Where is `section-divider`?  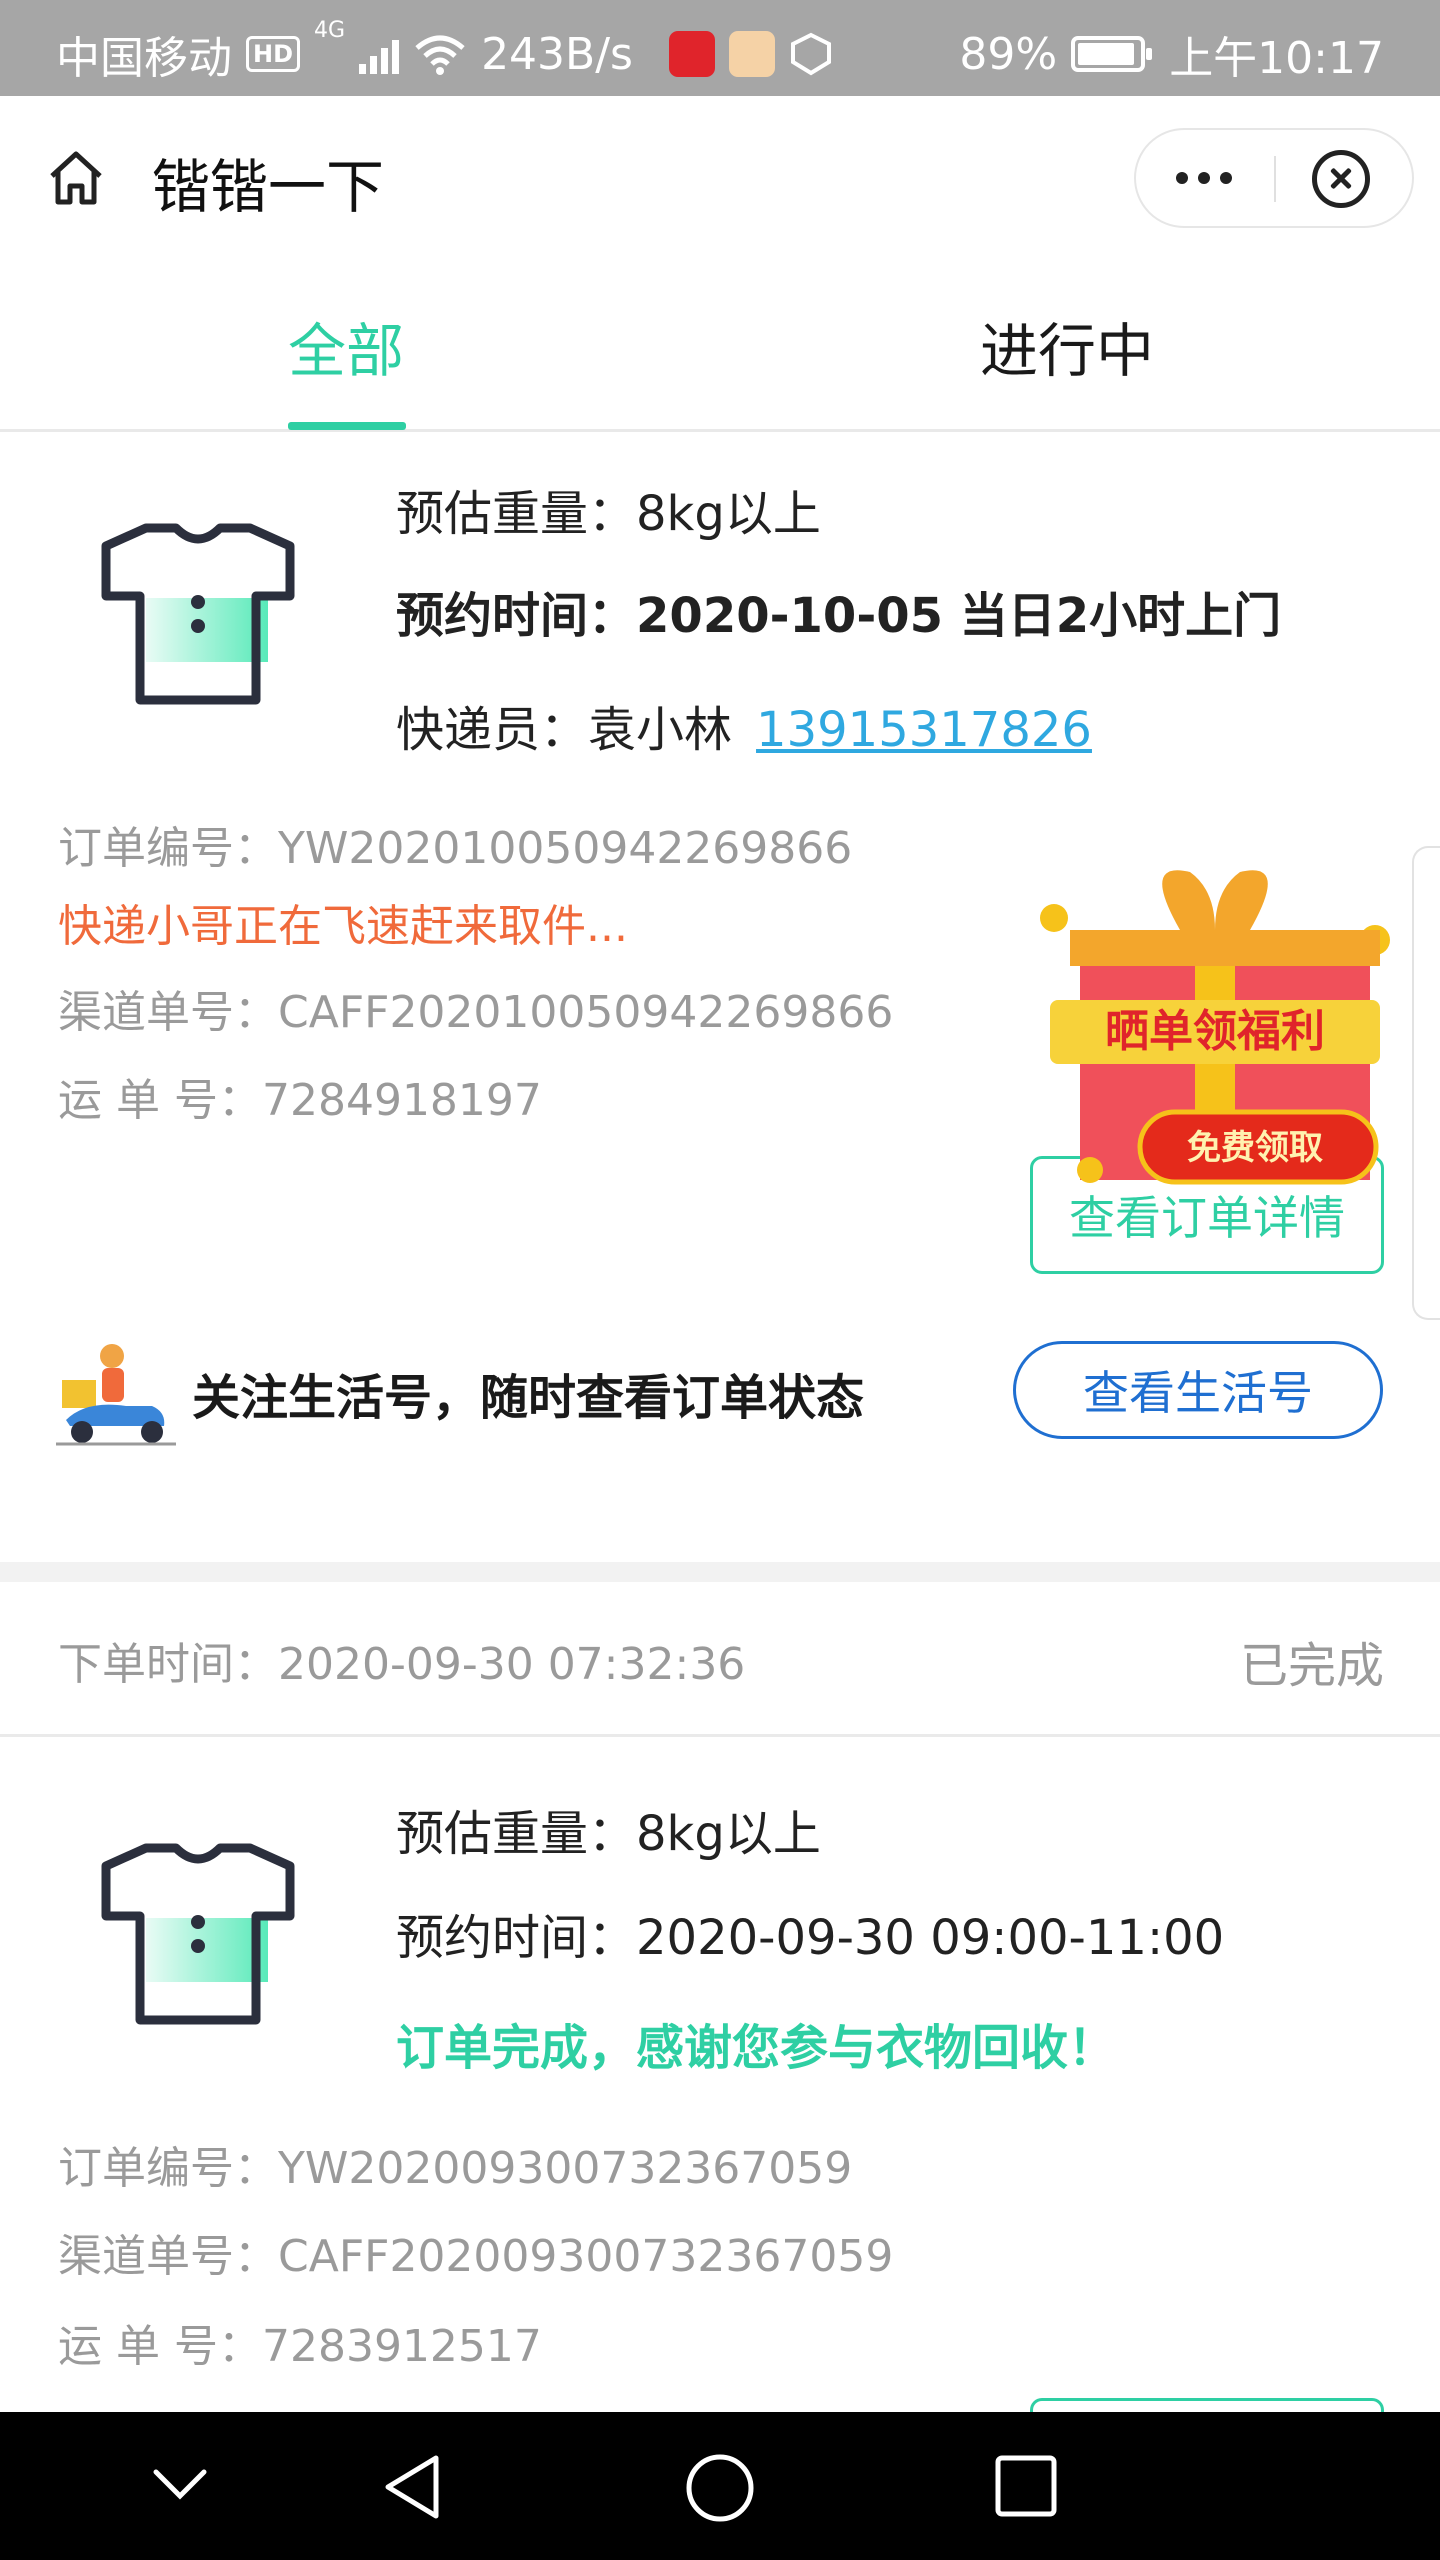 section-divider is located at coordinates (720, 1572).